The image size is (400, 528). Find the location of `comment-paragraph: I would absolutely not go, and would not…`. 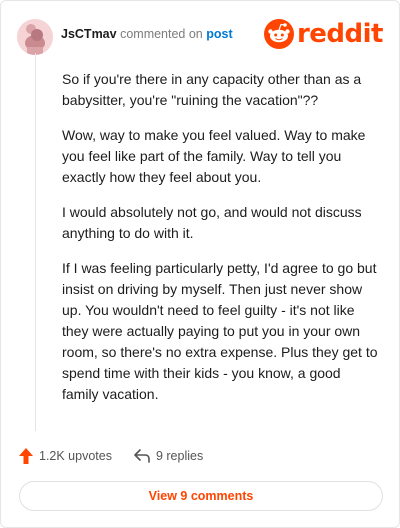

comment-paragraph: I would absolutely not go, and would not… is located at coordinates (212, 222).